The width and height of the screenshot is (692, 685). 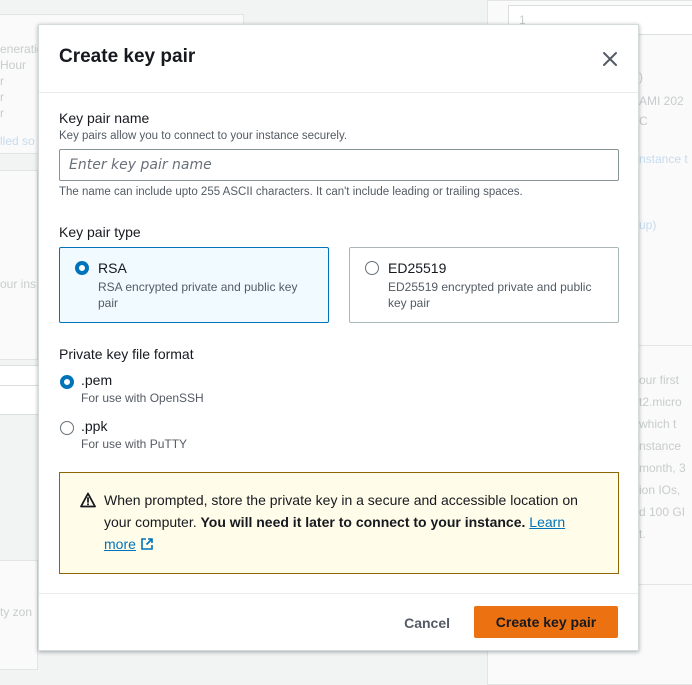 I want to click on file-format-label: Private key file format, so click(x=126, y=354).